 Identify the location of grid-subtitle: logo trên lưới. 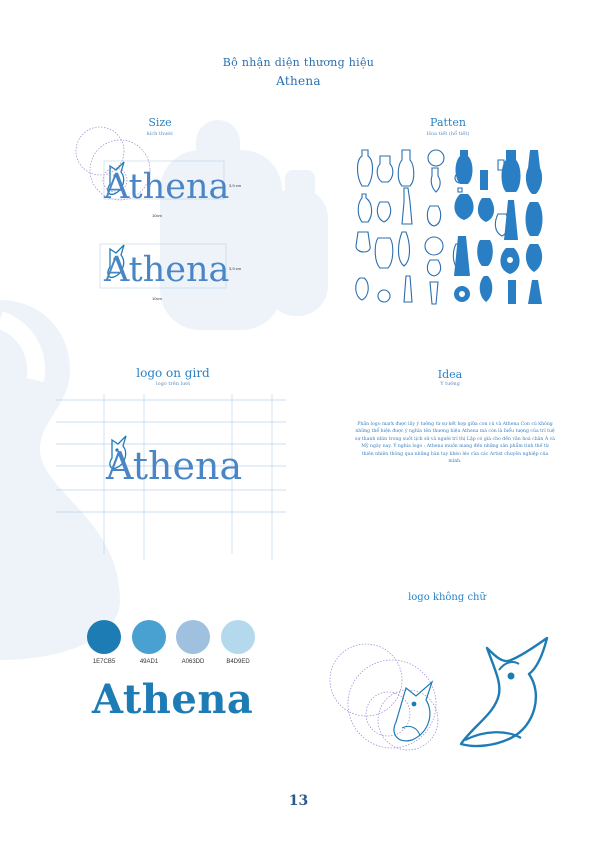
(172, 384).